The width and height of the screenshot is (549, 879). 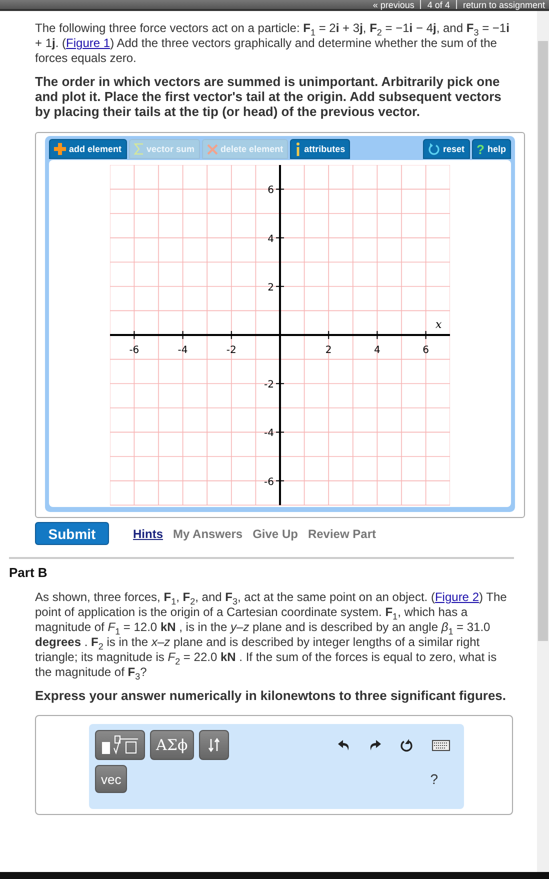 I want to click on x-tick-label: -6, so click(x=134, y=350).